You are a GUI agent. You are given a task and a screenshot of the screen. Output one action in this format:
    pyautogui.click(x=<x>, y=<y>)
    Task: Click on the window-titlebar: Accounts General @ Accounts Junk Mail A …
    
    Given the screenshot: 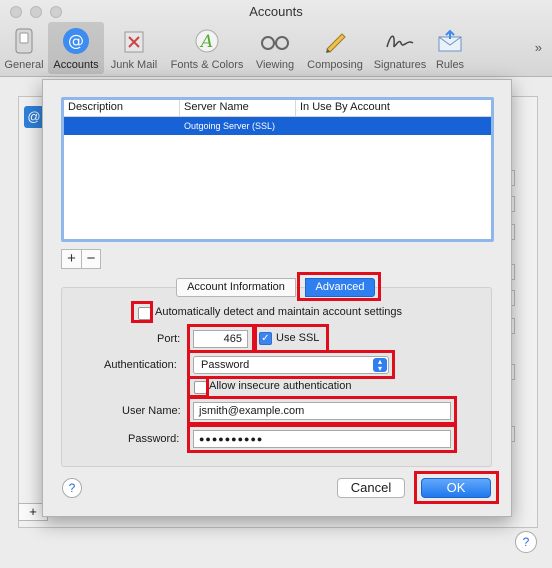 What is the action you would take?
    pyautogui.click(x=276, y=38)
    